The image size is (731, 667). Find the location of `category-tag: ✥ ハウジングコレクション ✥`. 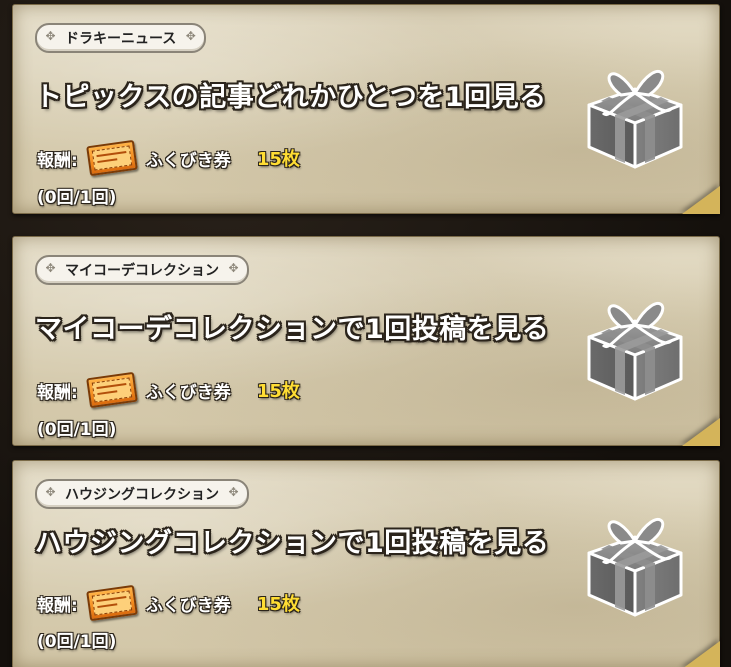

category-tag: ✥ ハウジングコレクション ✥ is located at coordinates (142, 494).